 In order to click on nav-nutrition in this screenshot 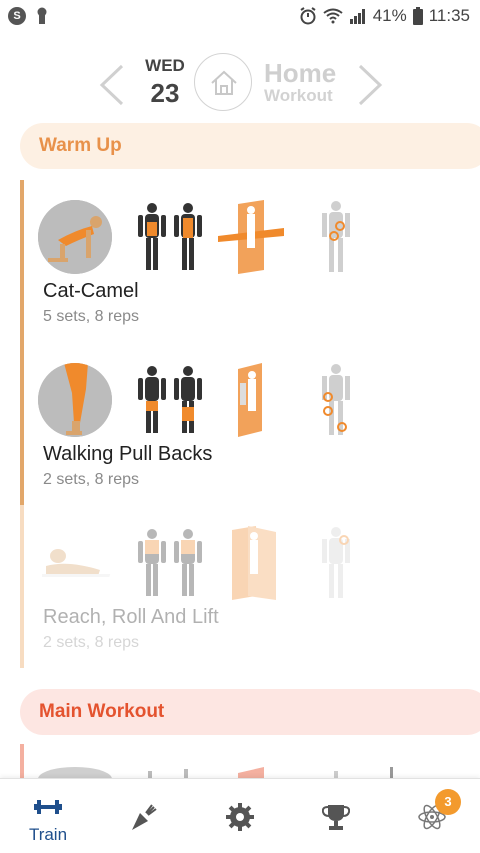, I will do `click(144, 816)`.